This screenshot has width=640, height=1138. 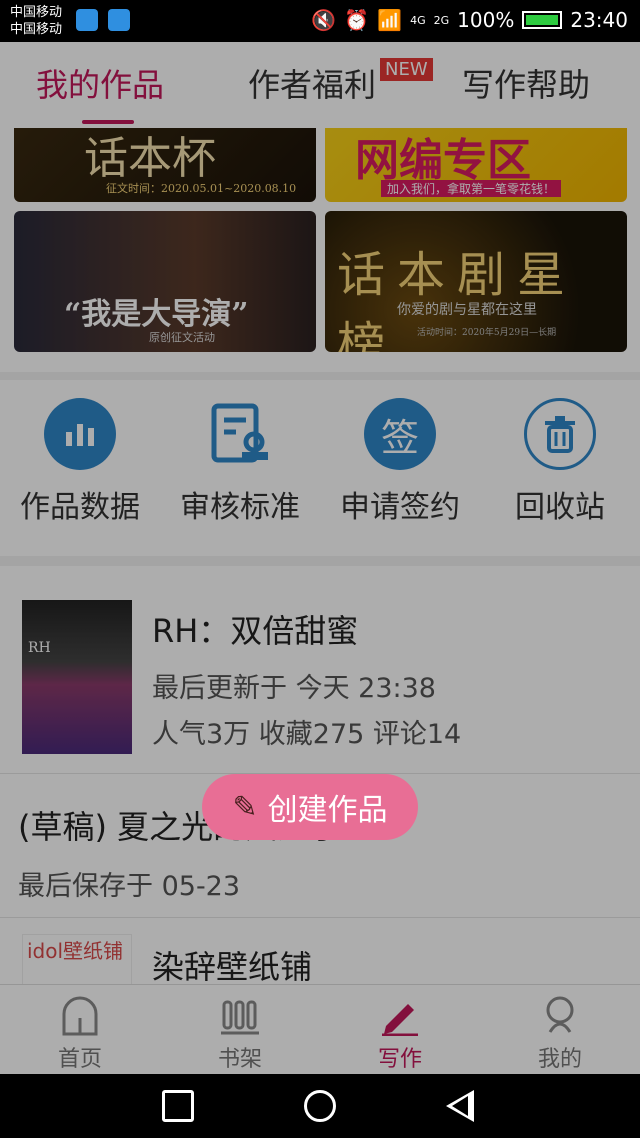 I want to click on banner-note: 活动时间：2020年5月29日—长期, so click(x=487, y=333).